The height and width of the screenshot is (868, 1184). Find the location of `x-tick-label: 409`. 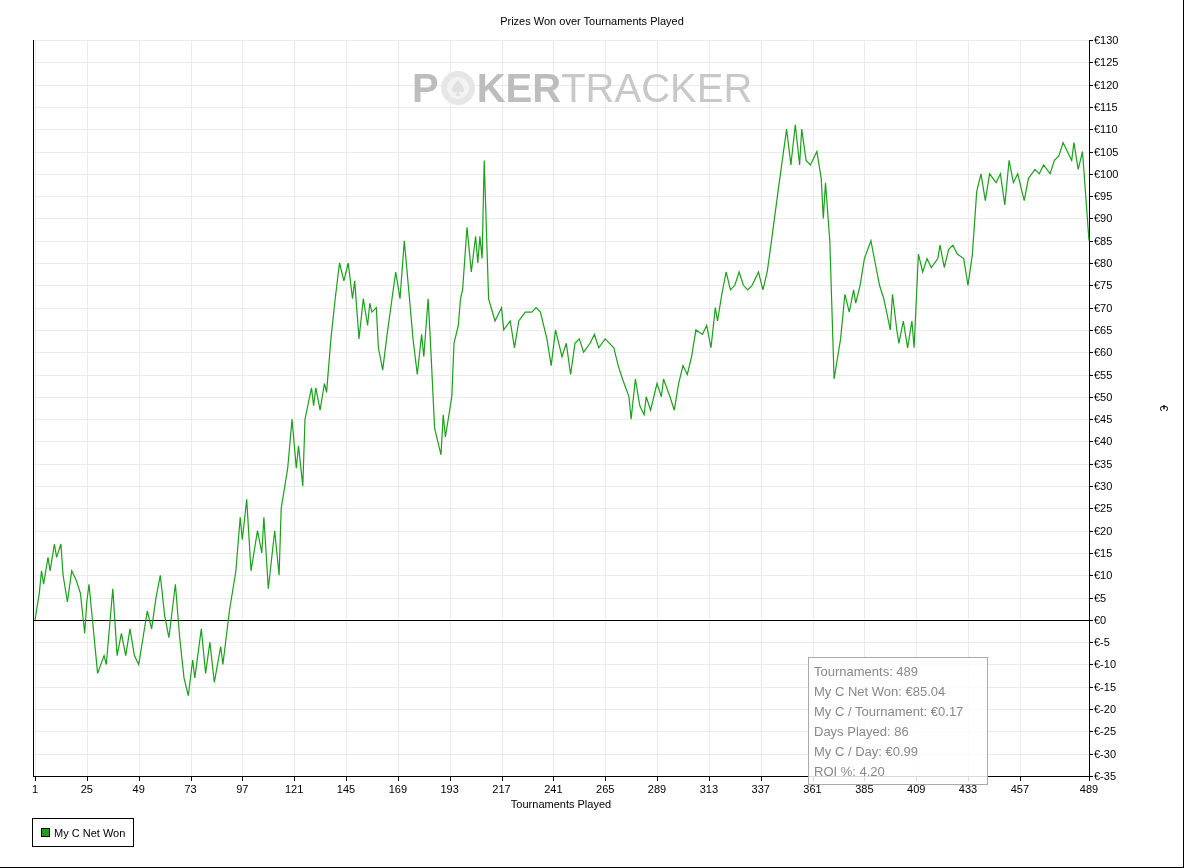

x-tick-label: 409 is located at coordinates (916, 789).